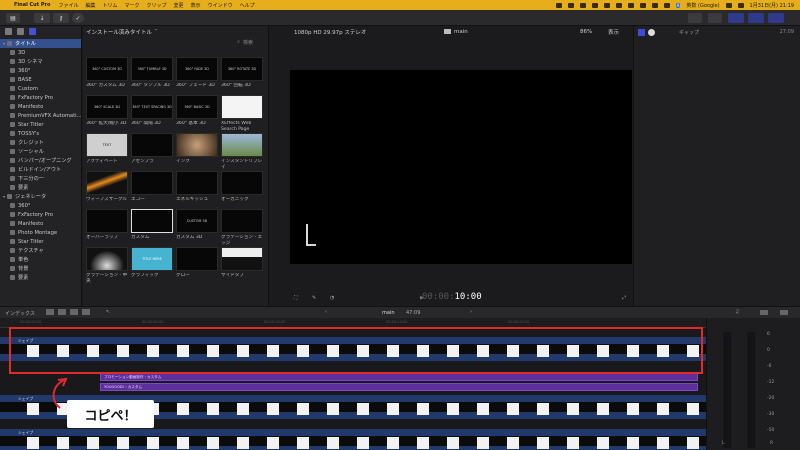 The width and height of the screenshot is (800, 450). I want to click on zoom-popup: 86%, so click(586, 32).